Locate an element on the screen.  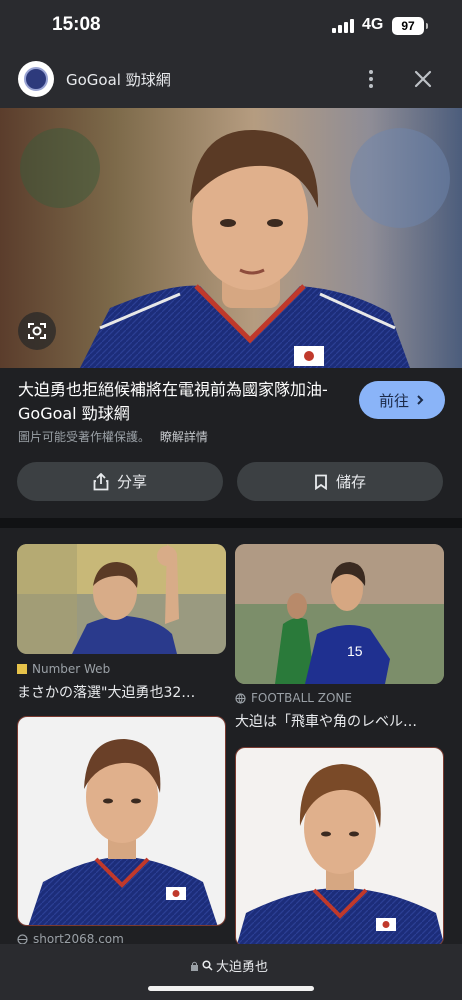
related-source-2: FOOTBALL ZONE is located at coordinates (293, 698).